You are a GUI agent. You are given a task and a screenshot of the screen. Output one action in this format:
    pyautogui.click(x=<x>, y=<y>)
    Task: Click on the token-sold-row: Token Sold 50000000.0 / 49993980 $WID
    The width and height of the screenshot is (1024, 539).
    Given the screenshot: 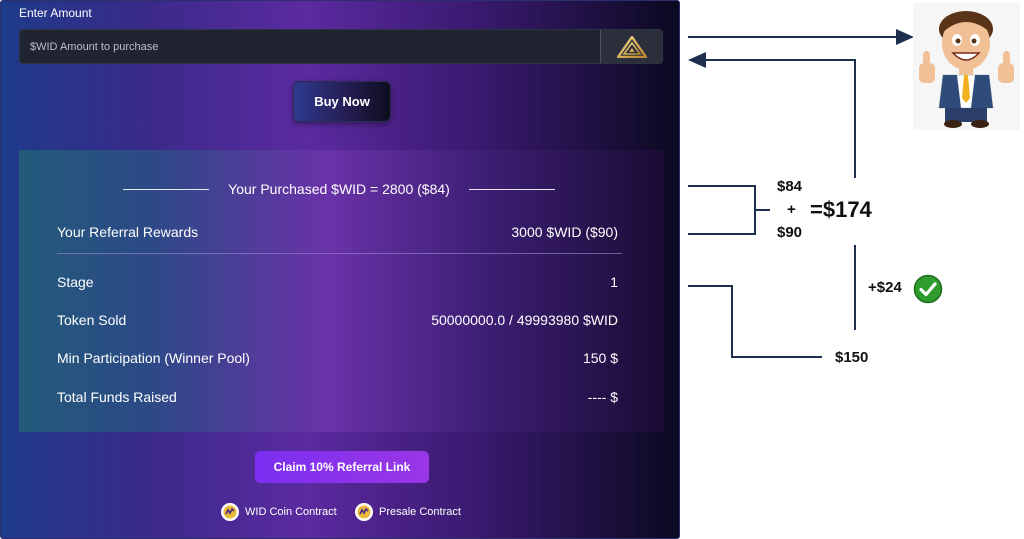 What is the action you would take?
    pyautogui.click(x=337, y=322)
    